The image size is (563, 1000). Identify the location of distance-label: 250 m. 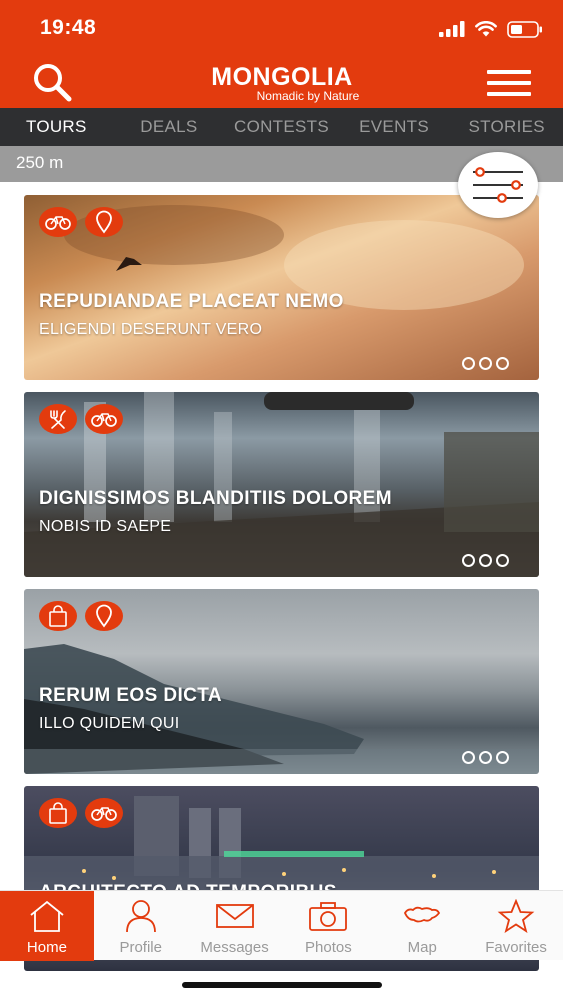
(40, 162).